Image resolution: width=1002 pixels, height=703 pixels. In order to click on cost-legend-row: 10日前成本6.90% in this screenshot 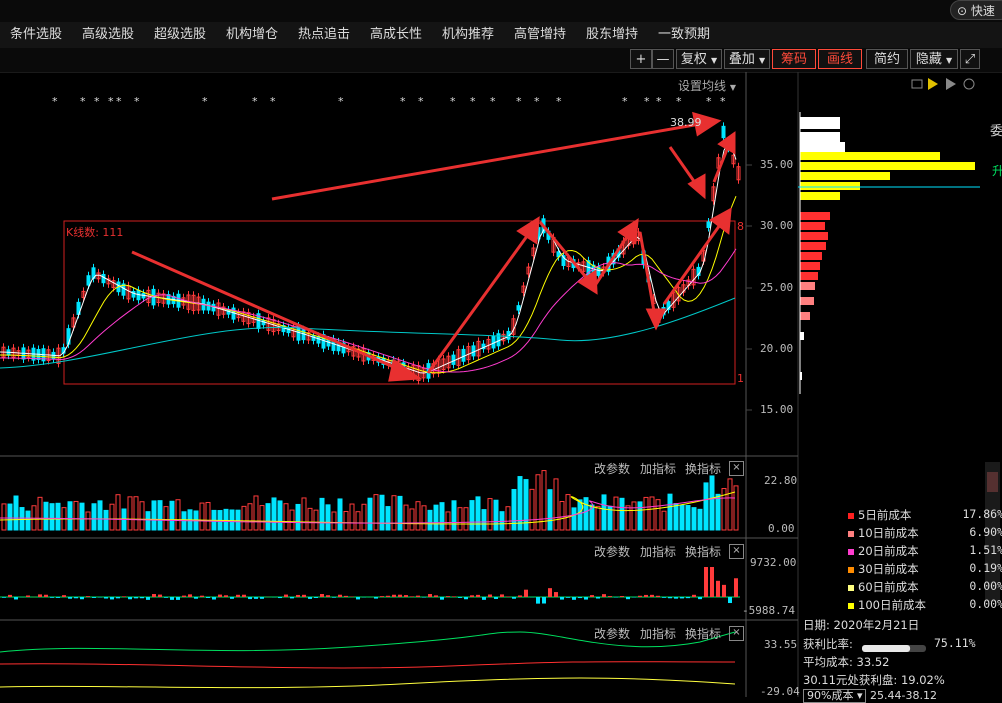, I will do `click(883, 533)`.